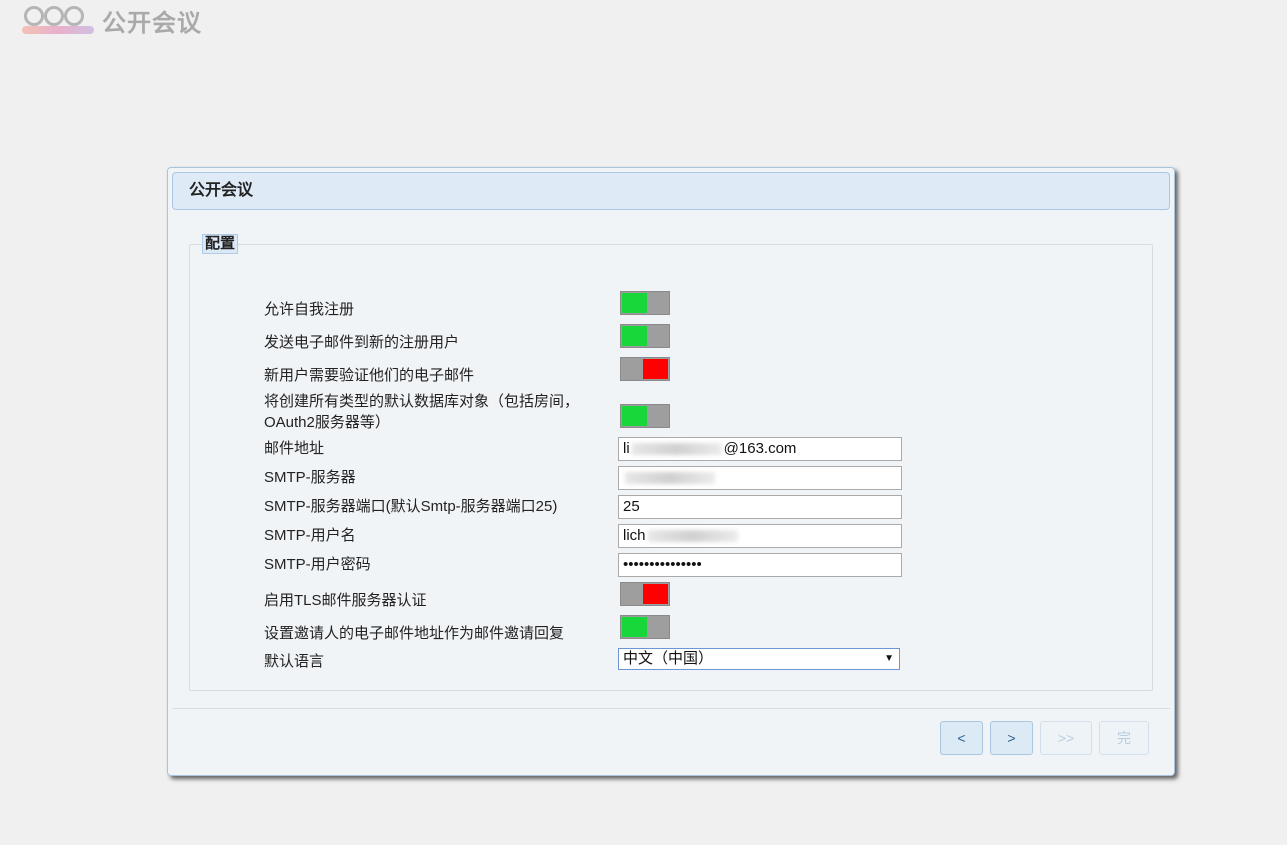 Image resolution: width=1287 pixels, height=845 pixels. I want to click on smtp-password-input: •••••••••••••••, so click(760, 565).